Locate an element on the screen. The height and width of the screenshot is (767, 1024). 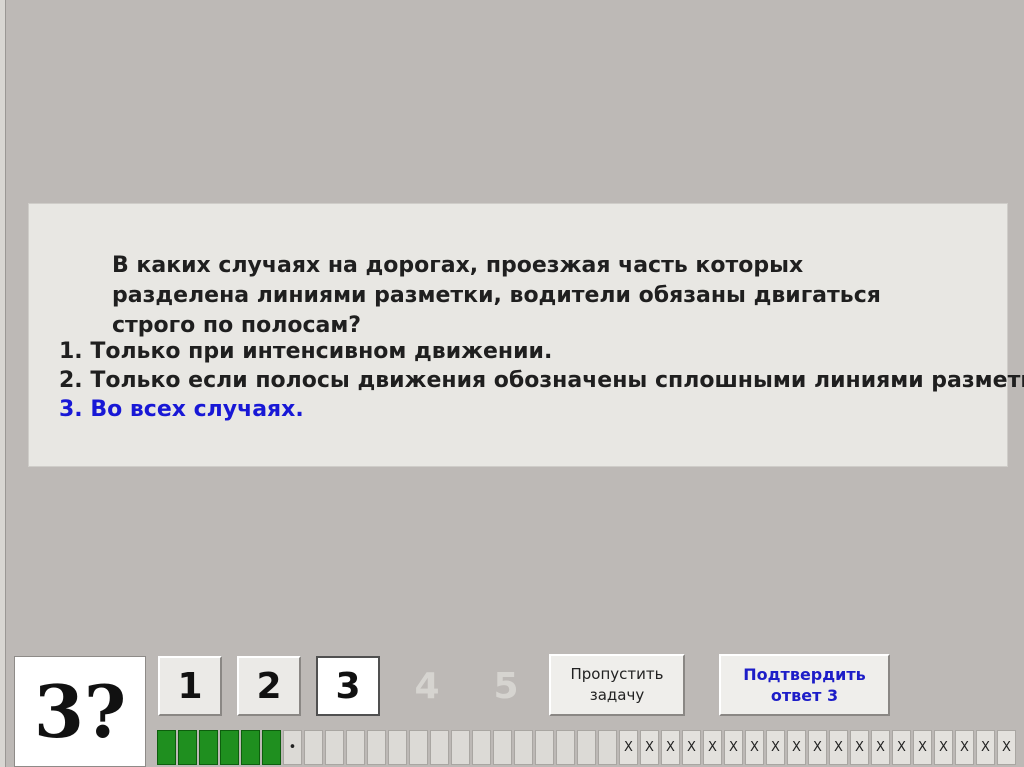
selected-answer-indicator: 3? is located at coordinates (80, 711).